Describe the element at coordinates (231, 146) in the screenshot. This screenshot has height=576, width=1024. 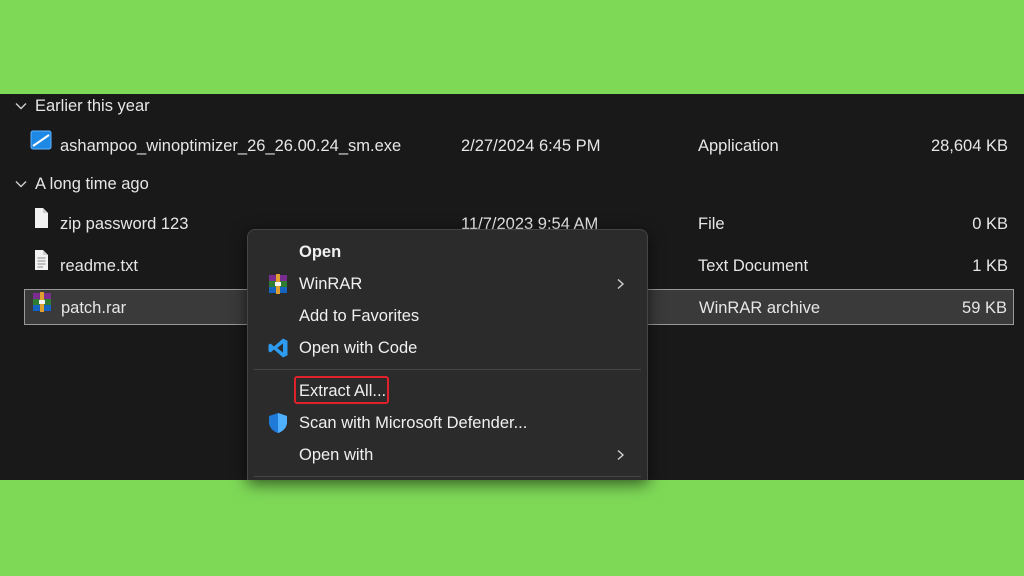
I see `file-name: ashampoo_winoptimizer_26_26.00.24_sm.exe` at that location.